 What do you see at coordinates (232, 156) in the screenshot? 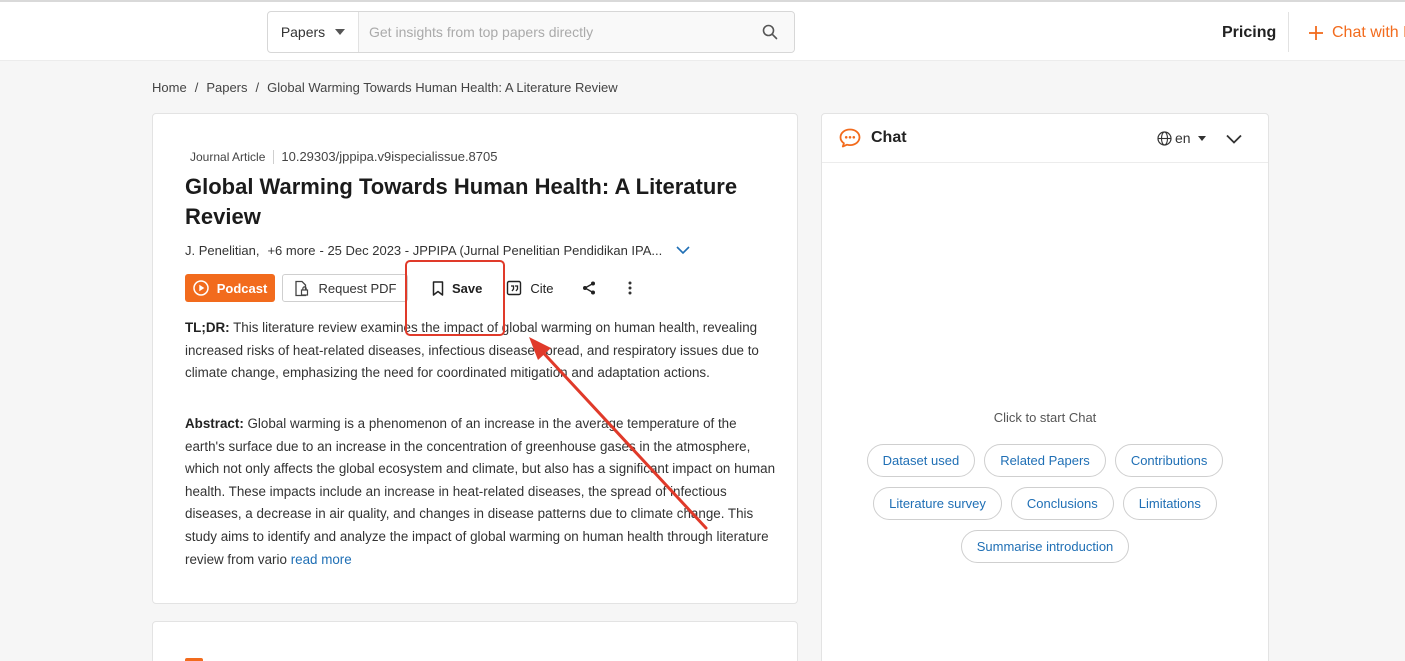
I see `paper-type-label: Journal Article` at bounding box center [232, 156].